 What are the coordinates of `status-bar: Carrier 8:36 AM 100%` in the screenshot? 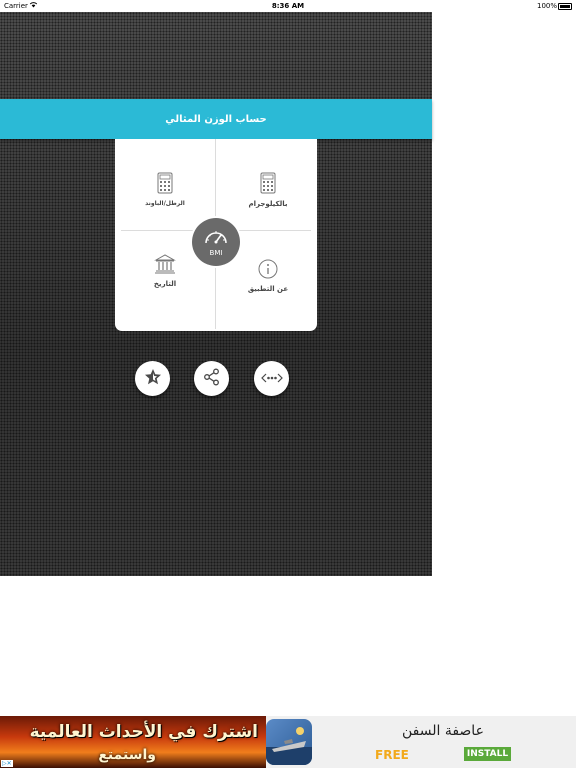 It's located at (288, 6).